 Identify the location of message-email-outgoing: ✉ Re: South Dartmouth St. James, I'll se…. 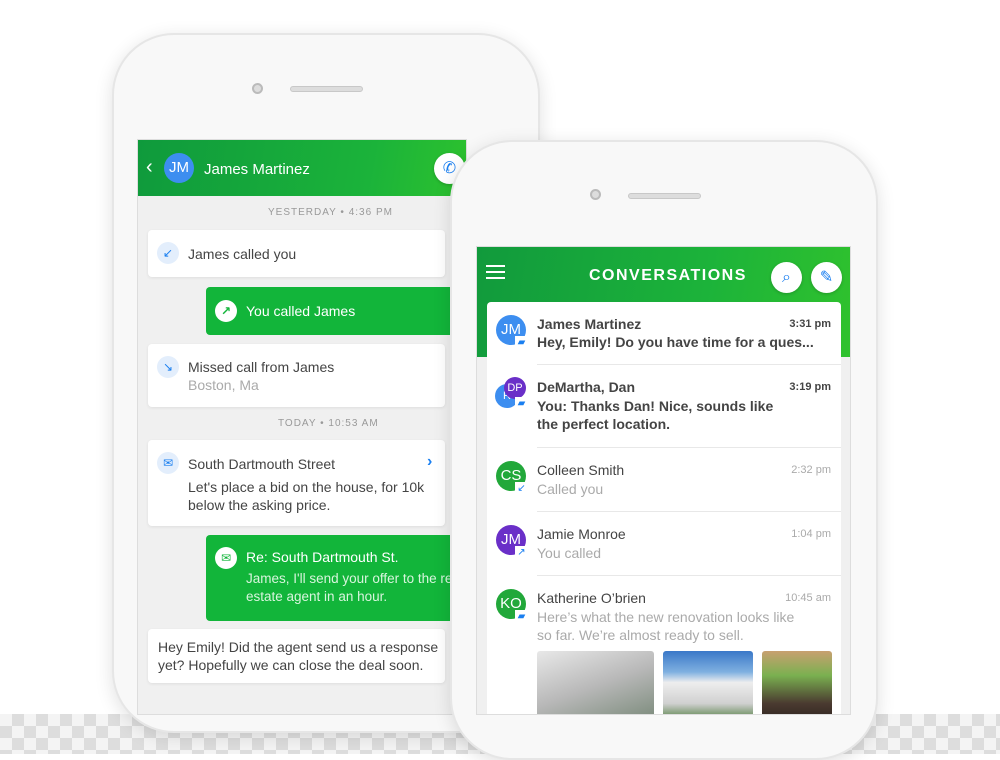
(336, 578).